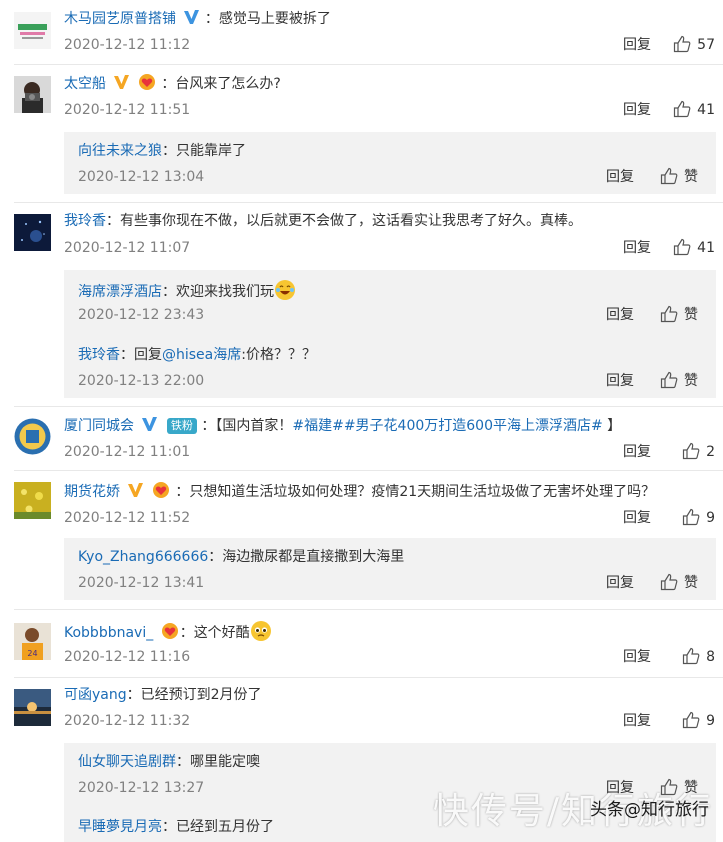 This screenshot has height=842, width=723. What do you see at coordinates (127, 248) in the screenshot?
I see `comment-time: 2020-12-12 11:07` at bounding box center [127, 248].